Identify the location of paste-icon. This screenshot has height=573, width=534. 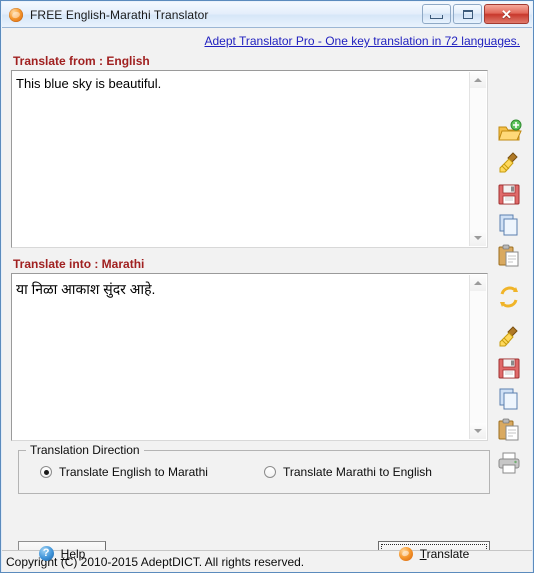
(509, 256).